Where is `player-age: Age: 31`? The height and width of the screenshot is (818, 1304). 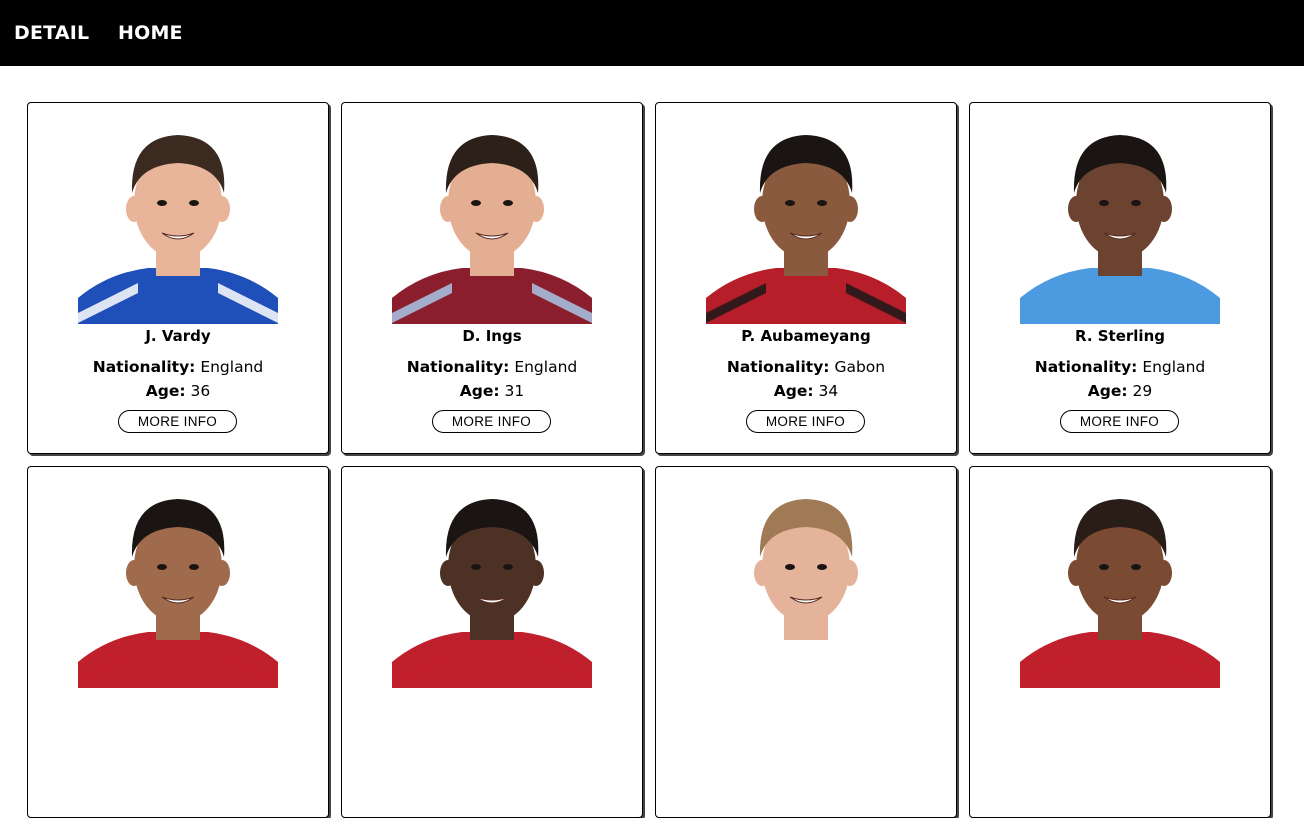 player-age: Age: 31 is located at coordinates (492, 391).